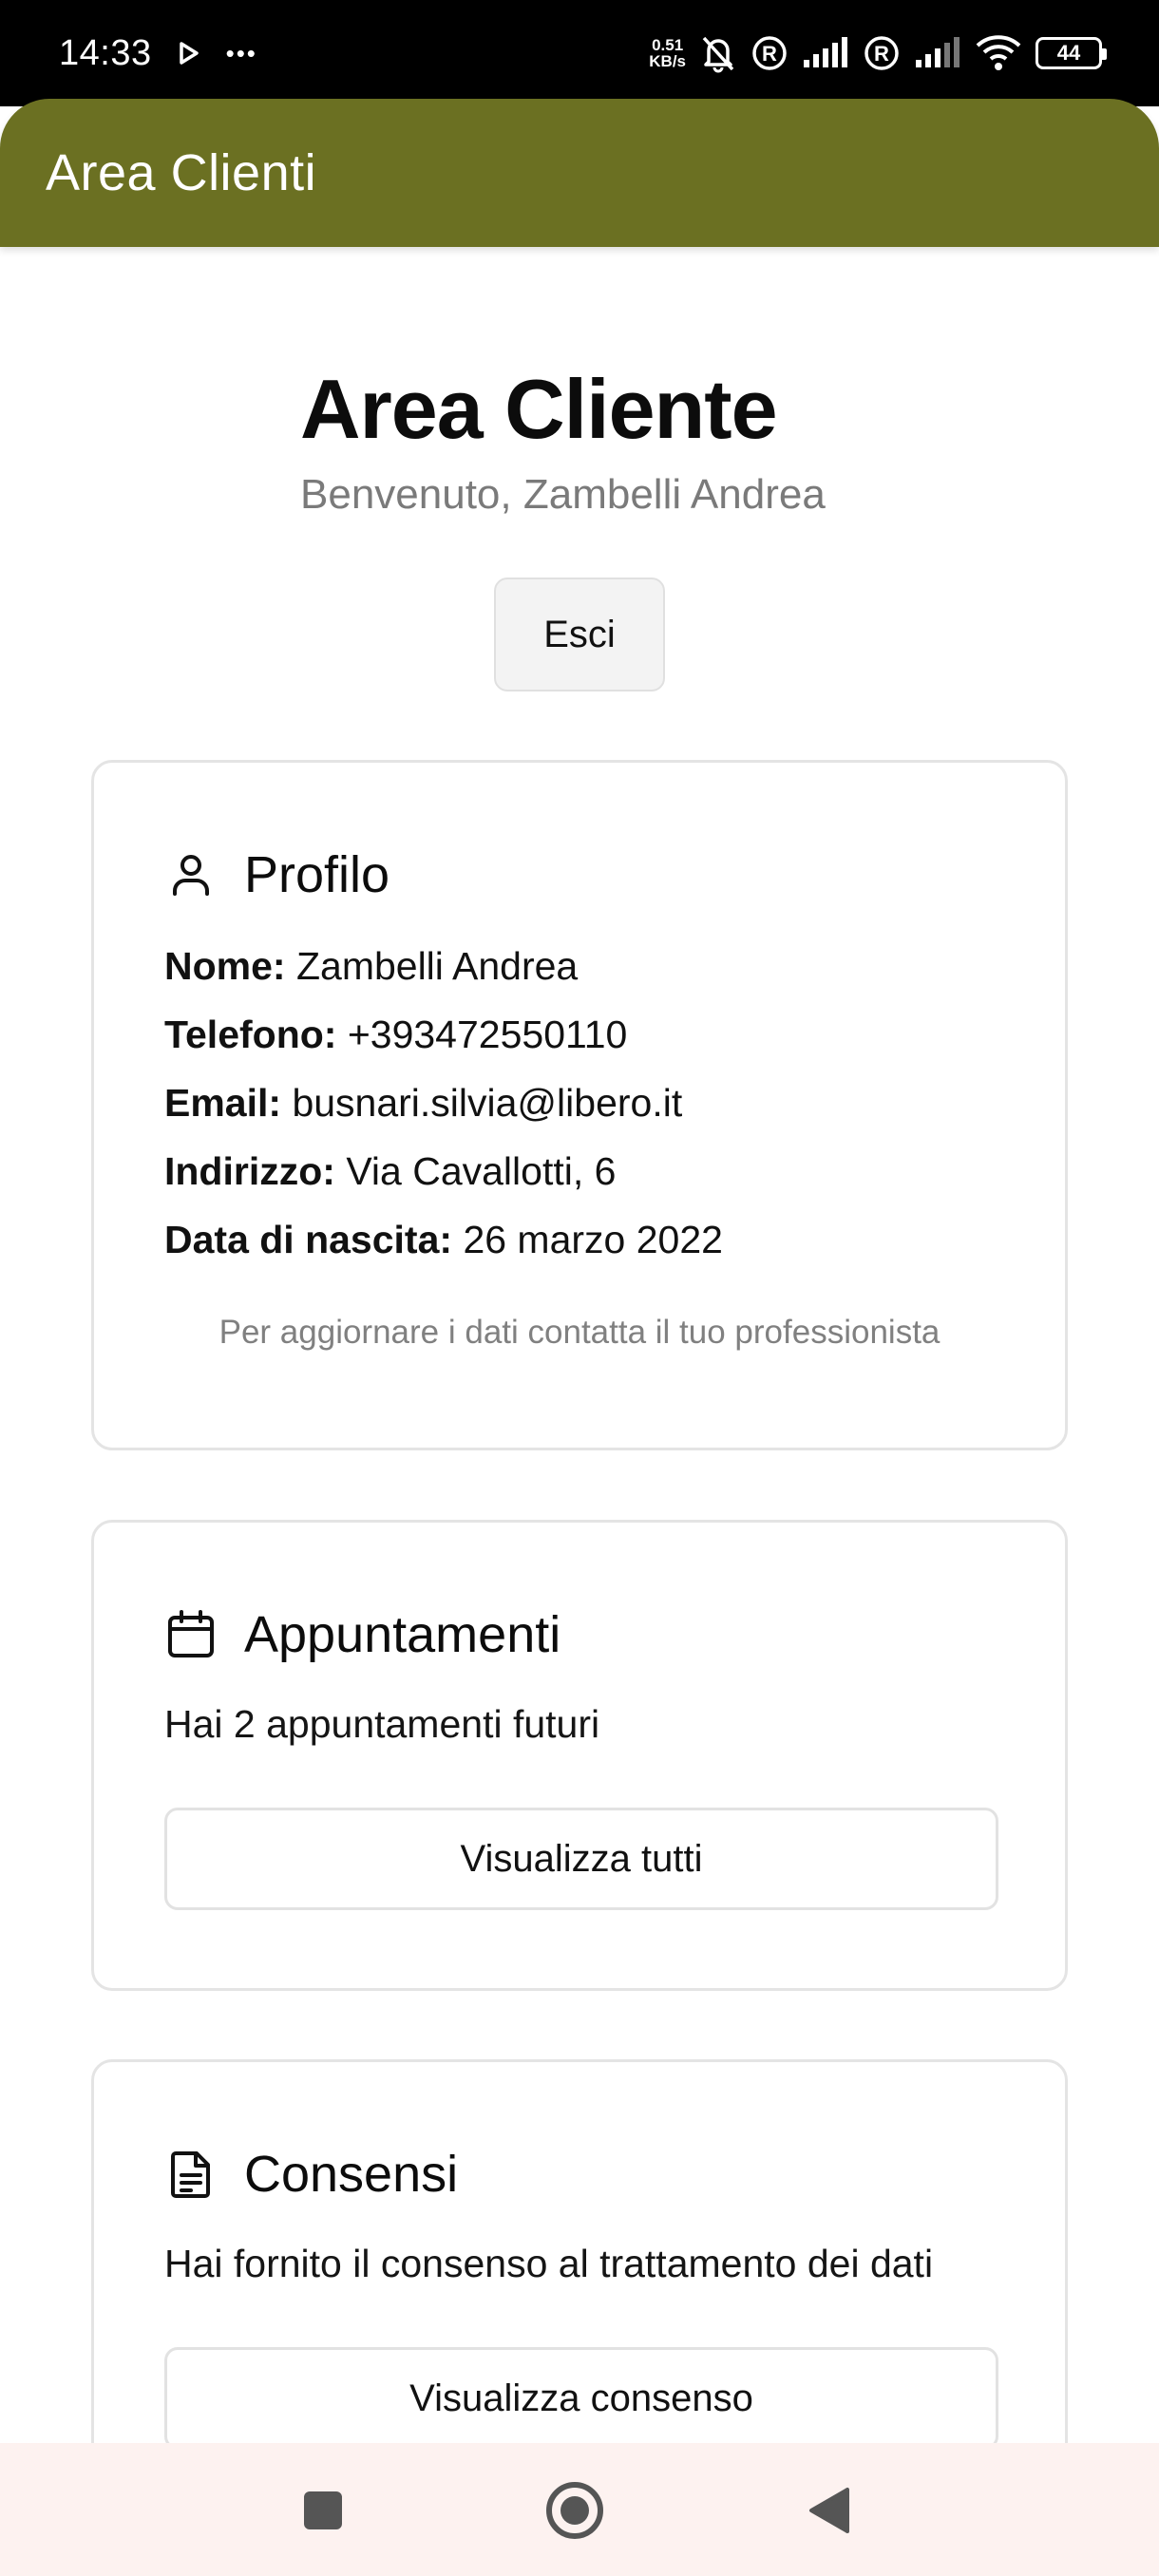 This screenshot has height=2576, width=1159. I want to click on more-notifications-icon: •••, so click(241, 52).